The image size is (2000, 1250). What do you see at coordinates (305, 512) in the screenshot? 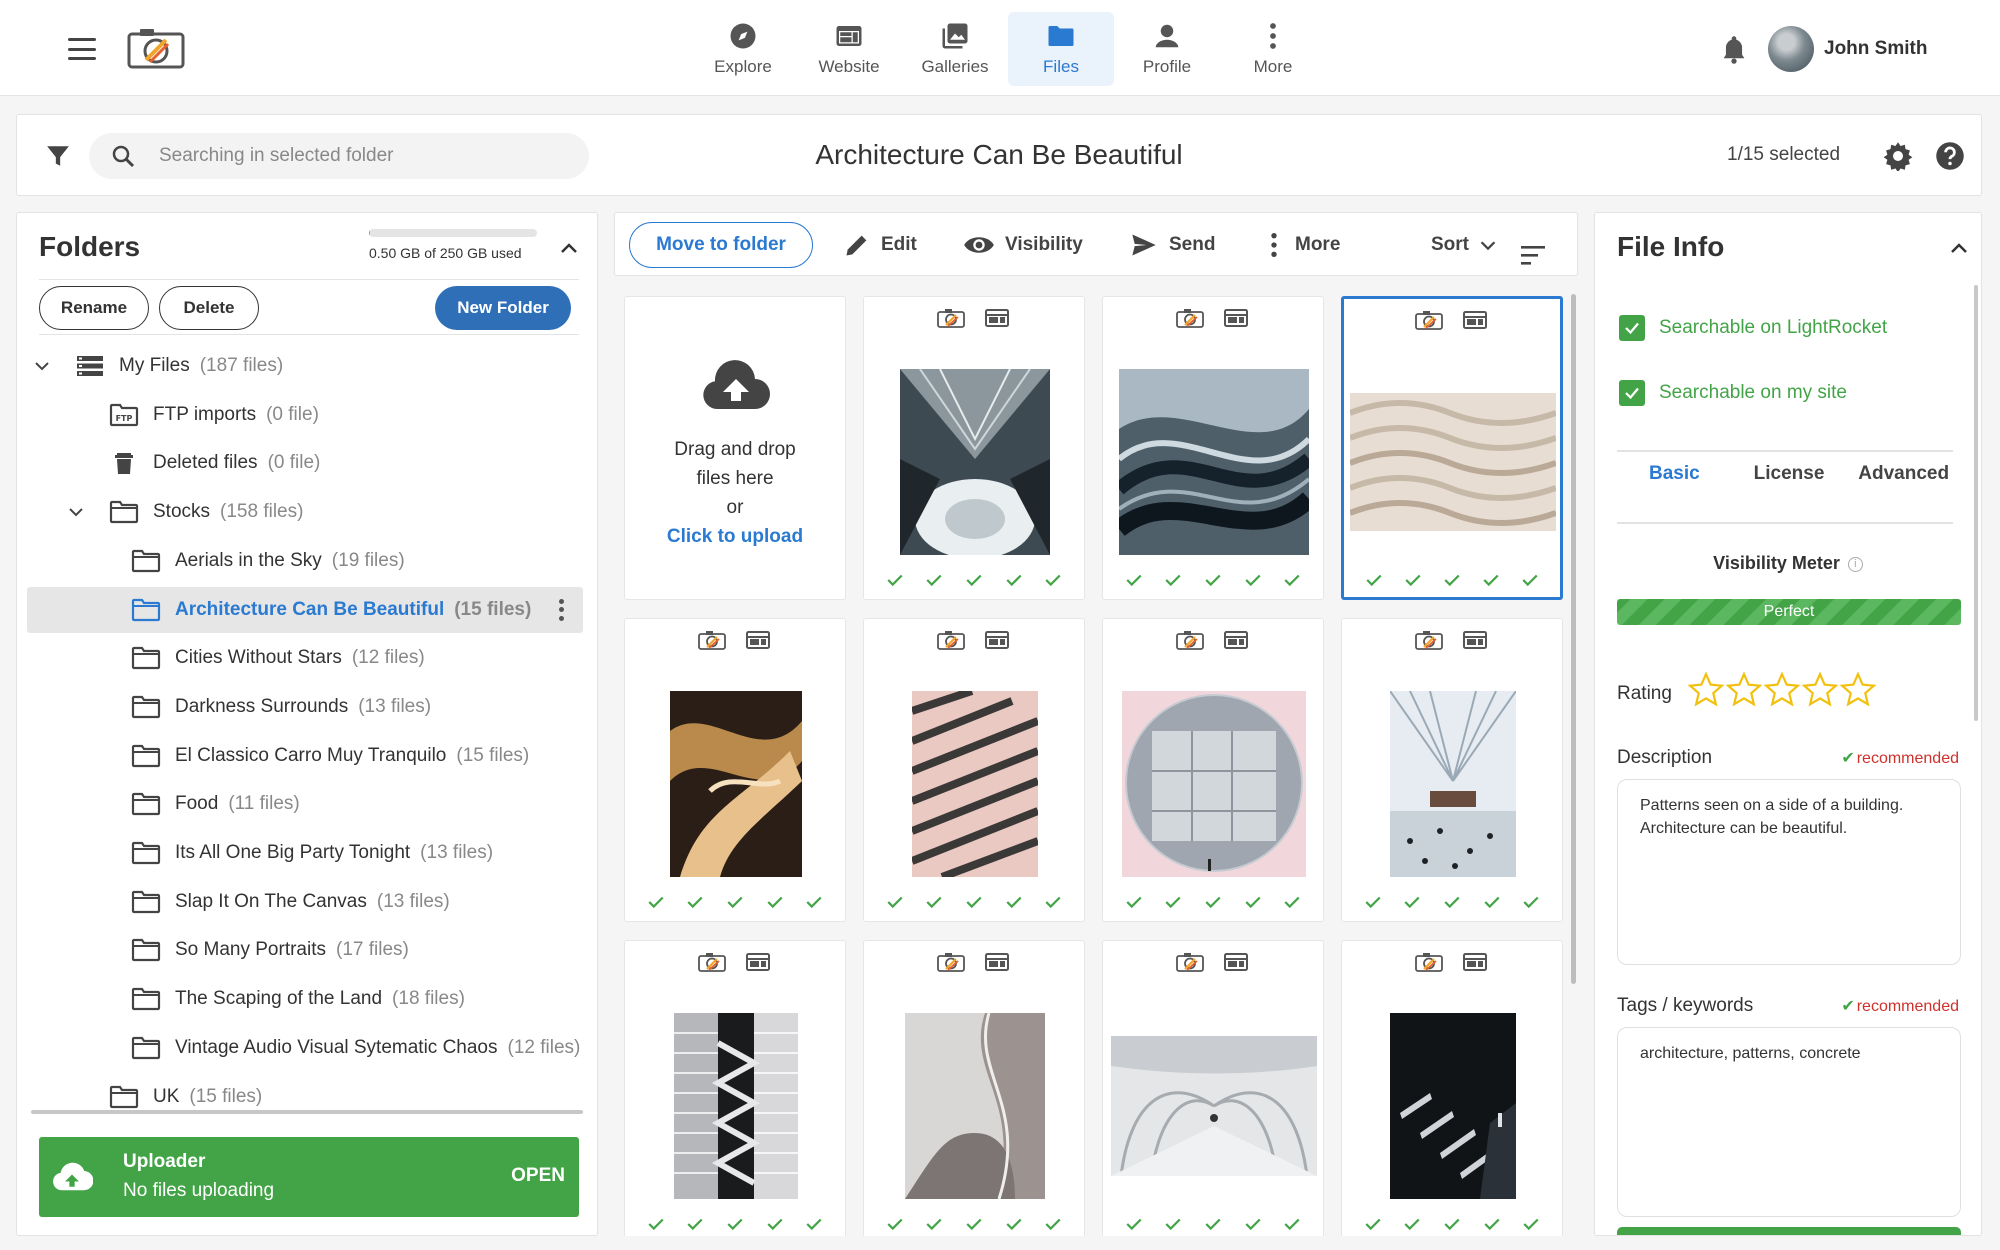
I see `folder-item-stocks: Stocks (158 files)` at bounding box center [305, 512].